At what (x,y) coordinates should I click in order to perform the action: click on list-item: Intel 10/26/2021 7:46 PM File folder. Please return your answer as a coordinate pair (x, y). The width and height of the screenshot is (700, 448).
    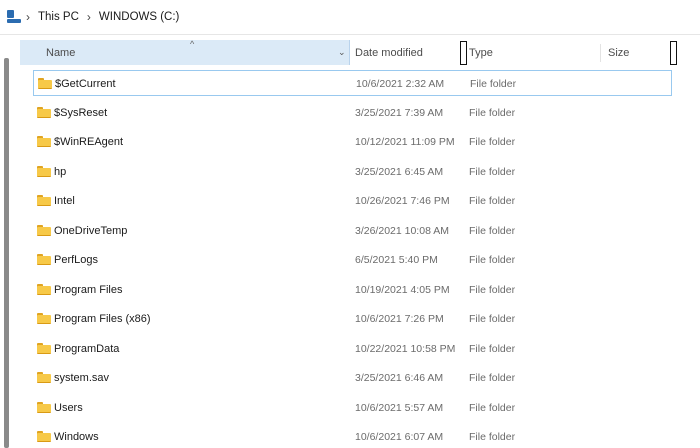
    Looking at the image, I should click on (352, 201).